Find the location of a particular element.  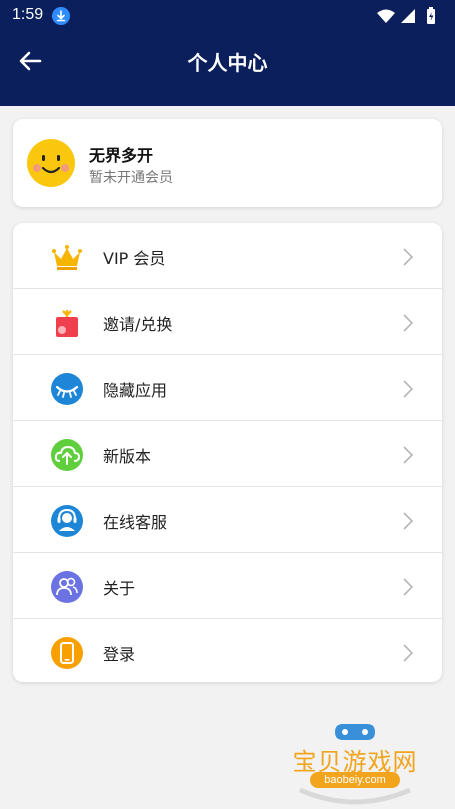

menu-item-label: 在线客服 is located at coordinates (135, 522).